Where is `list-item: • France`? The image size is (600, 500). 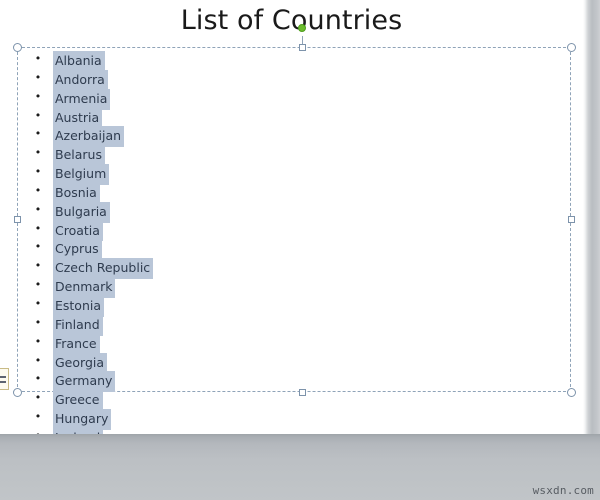 list-item: • France is located at coordinates (288, 344).